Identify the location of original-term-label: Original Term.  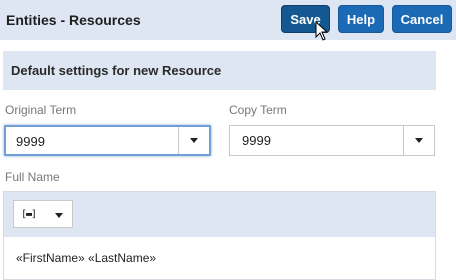
(41, 110).